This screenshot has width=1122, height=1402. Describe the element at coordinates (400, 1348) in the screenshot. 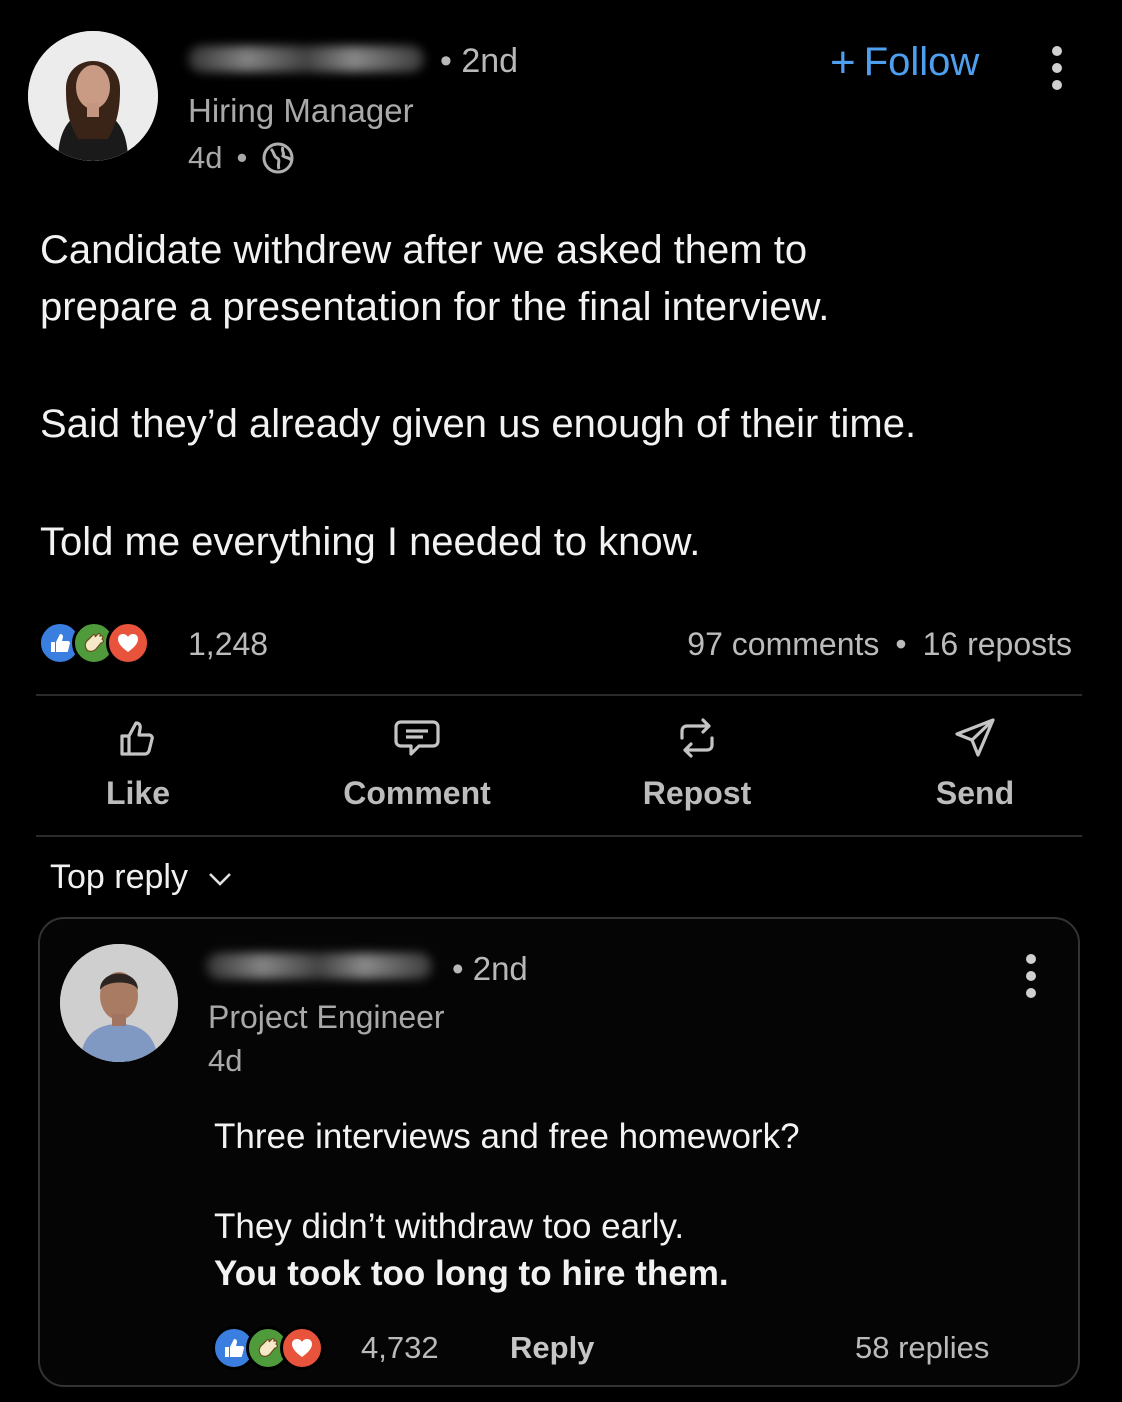

I see `reply-reaction-count: 4,732` at that location.